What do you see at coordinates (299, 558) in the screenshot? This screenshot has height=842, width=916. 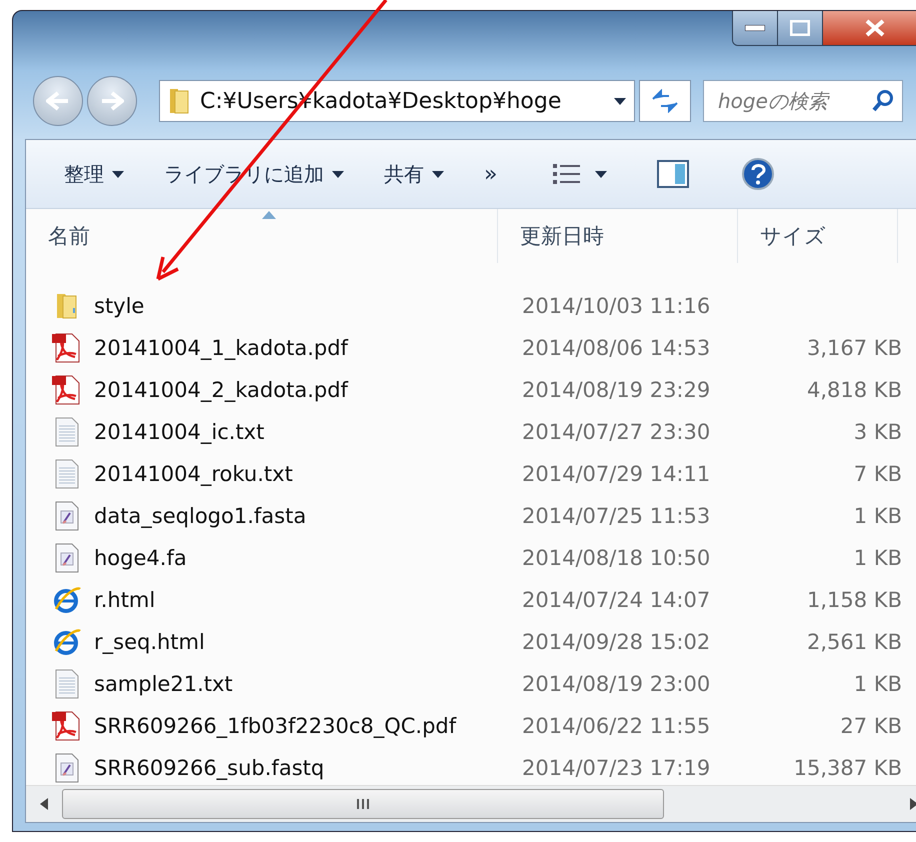 I see `file-name: hoge4.fa` at bounding box center [299, 558].